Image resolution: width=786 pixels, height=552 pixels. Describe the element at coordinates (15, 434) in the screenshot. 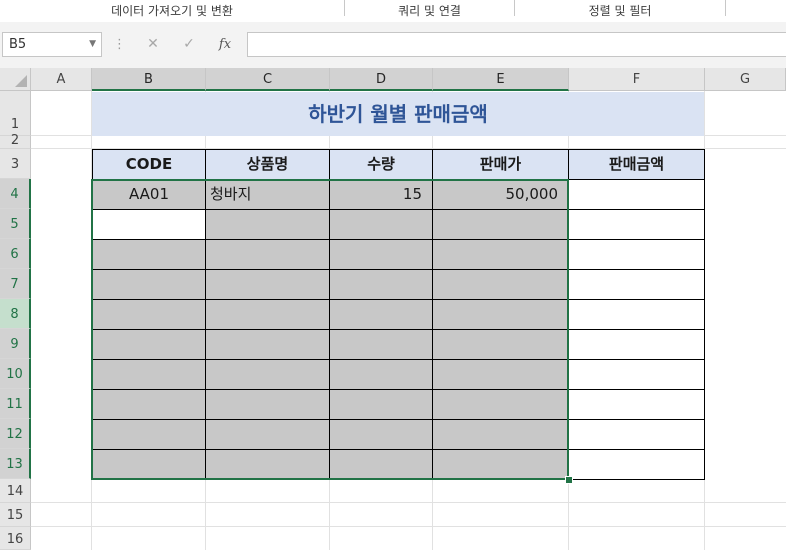

I see `row-header-12: 12` at that location.